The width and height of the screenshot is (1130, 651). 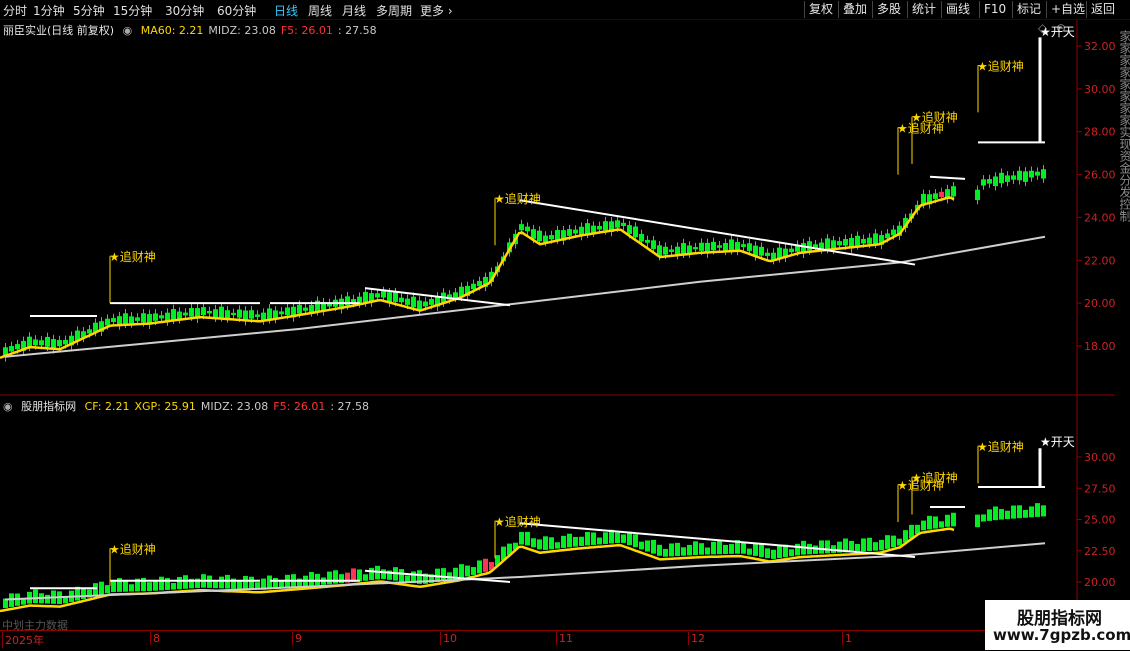 What do you see at coordinates (1099, 132) in the screenshot?
I see `y-tick-label: 28.00` at bounding box center [1099, 132].